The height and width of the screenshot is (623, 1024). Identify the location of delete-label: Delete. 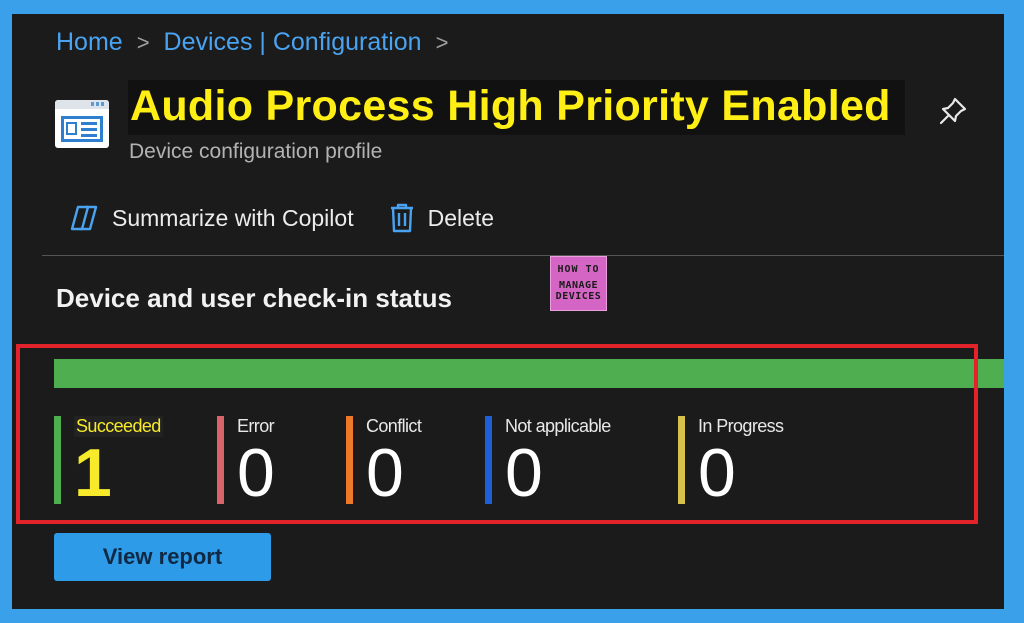
(461, 217).